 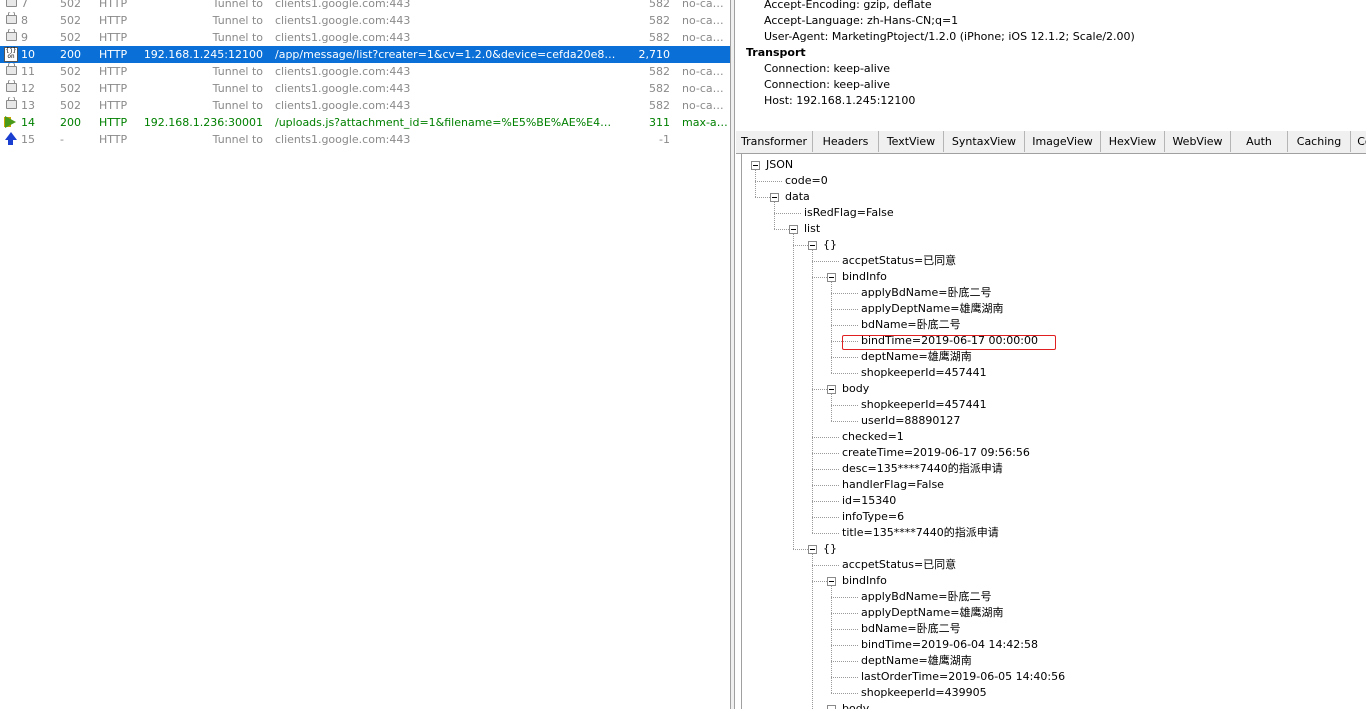 What do you see at coordinates (24, 5) in the screenshot?
I see `session-number: 7` at bounding box center [24, 5].